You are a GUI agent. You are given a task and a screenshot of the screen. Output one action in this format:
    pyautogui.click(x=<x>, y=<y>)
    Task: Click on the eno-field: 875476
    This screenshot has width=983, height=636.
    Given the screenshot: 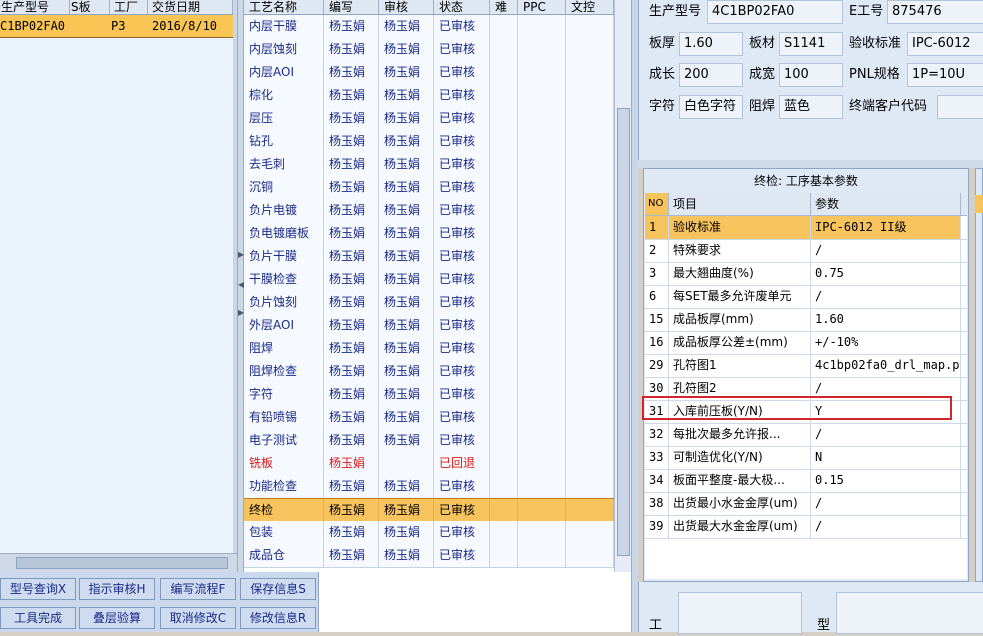 What is the action you would take?
    pyautogui.click(x=935, y=12)
    